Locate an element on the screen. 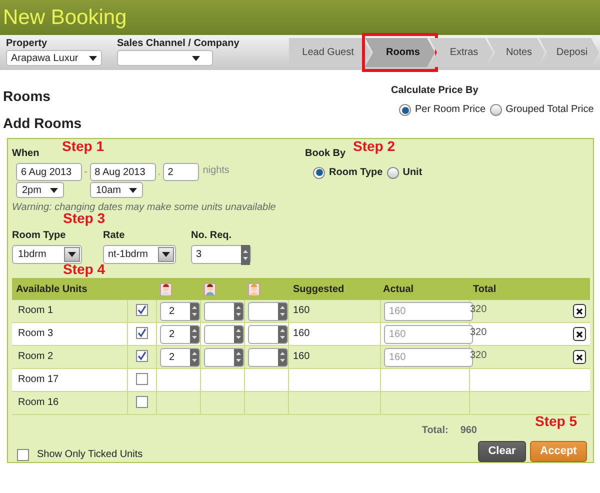 The image size is (600, 493). time-dropdown: 10am is located at coordinates (116, 190).